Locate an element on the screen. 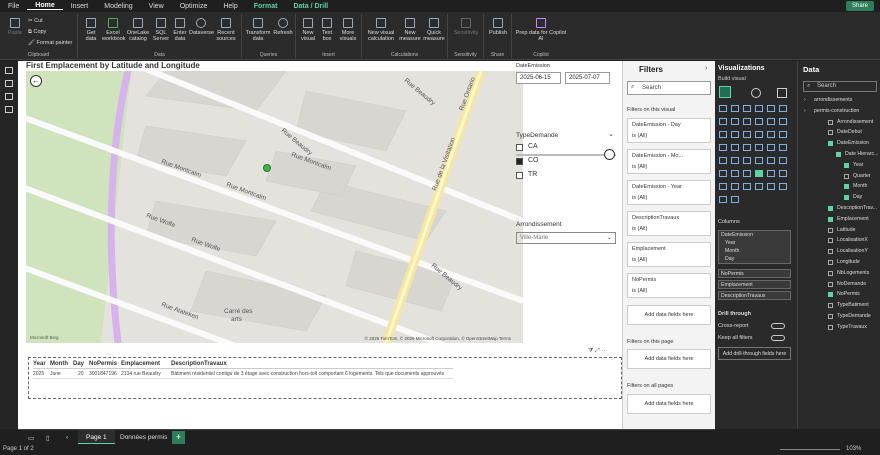 The width and height of the screenshot is (880, 455). enter-data-button: Enter data is located at coordinates (180, 30).